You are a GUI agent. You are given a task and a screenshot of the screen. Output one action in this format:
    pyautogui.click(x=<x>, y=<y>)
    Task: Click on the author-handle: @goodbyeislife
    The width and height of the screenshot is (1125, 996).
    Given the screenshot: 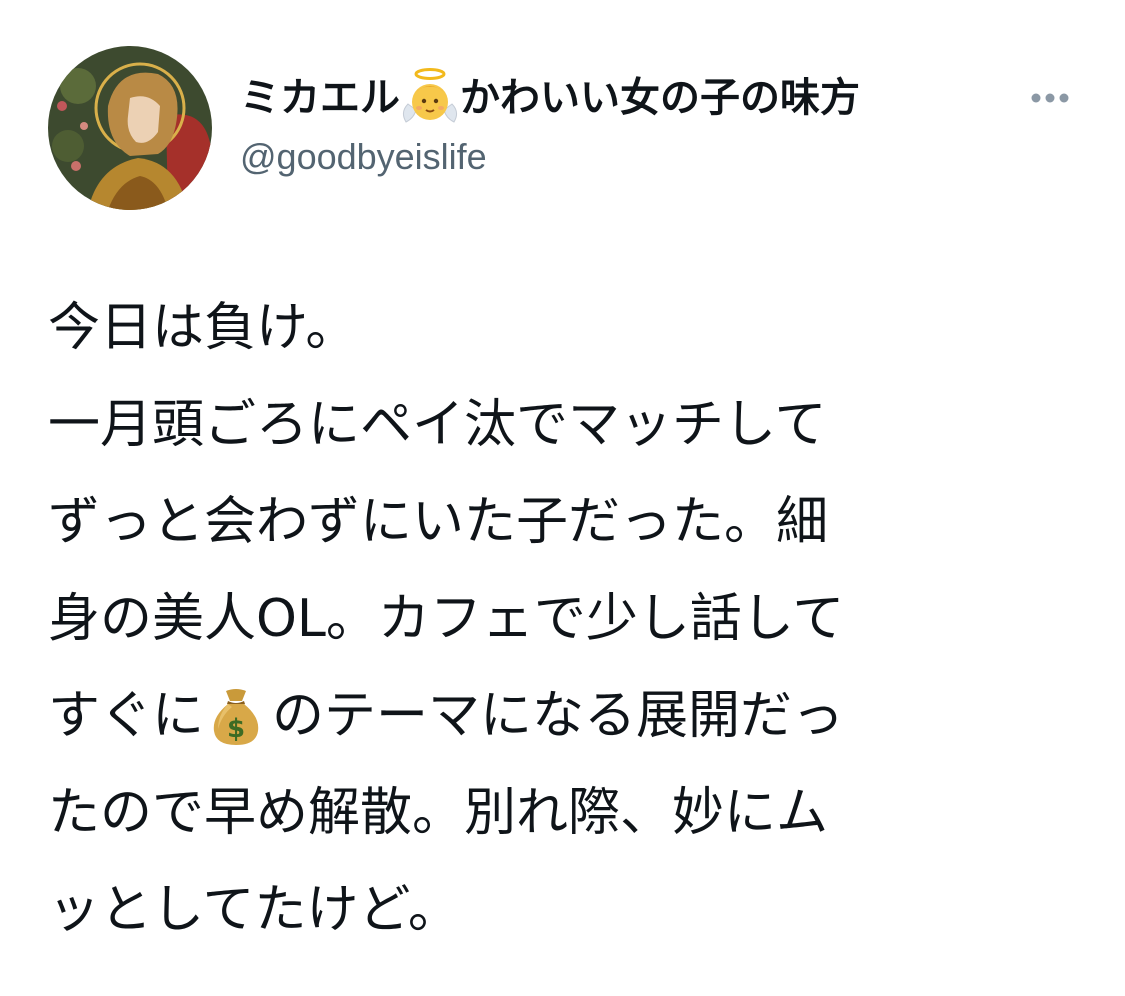 What is the action you would take?
    pyautogui.click(x=363, y=157)
    